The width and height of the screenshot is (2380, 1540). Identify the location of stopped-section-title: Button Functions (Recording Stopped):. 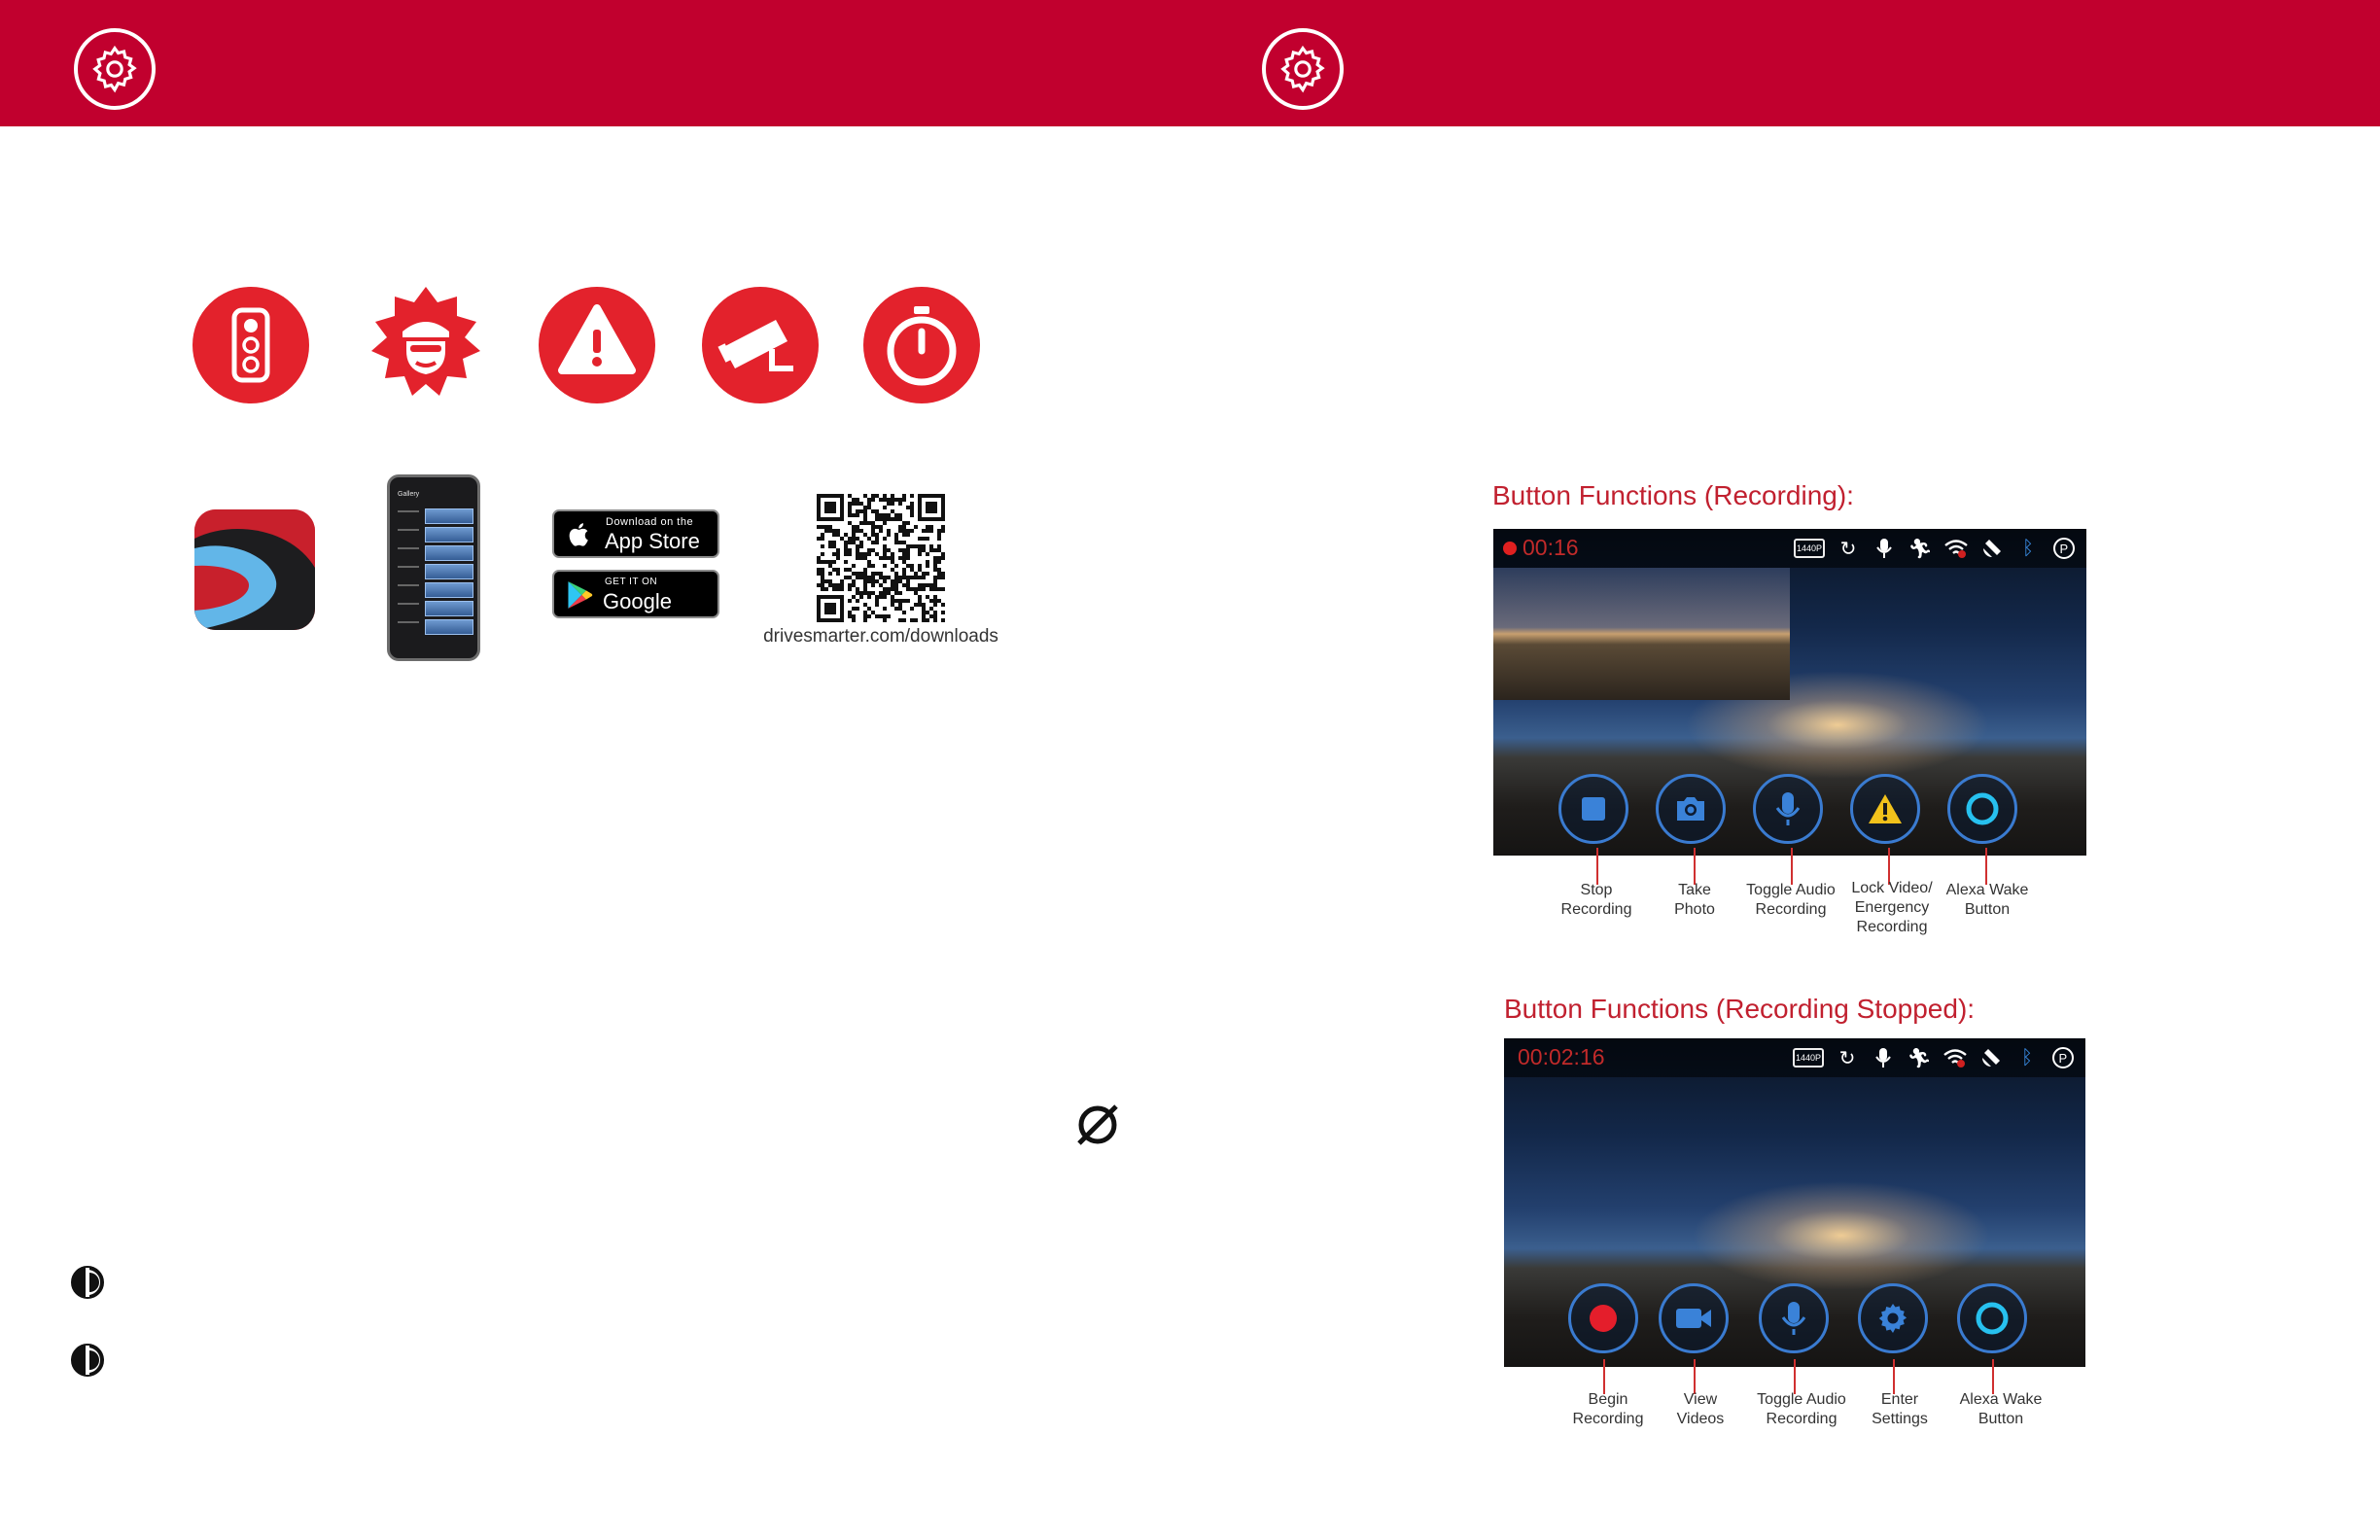
(1740, 1009).